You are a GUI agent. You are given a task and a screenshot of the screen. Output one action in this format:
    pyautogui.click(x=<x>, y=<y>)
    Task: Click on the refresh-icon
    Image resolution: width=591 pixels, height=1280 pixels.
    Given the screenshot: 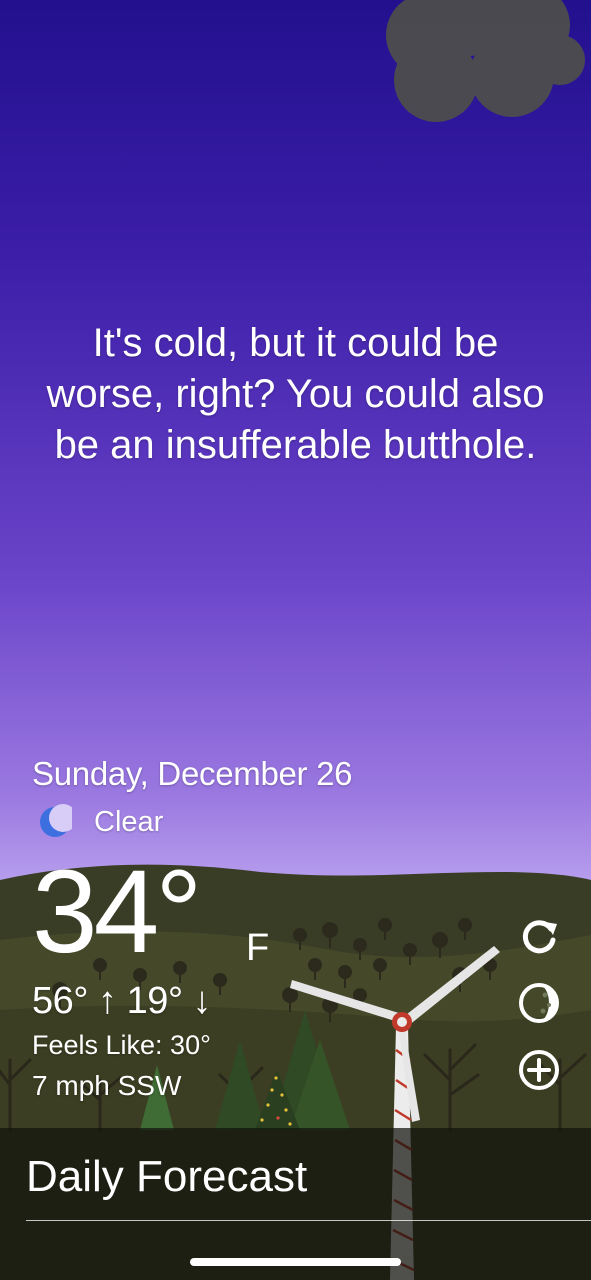 What is the action you would take?
    pyautogui.click(x=539, y=937)
    